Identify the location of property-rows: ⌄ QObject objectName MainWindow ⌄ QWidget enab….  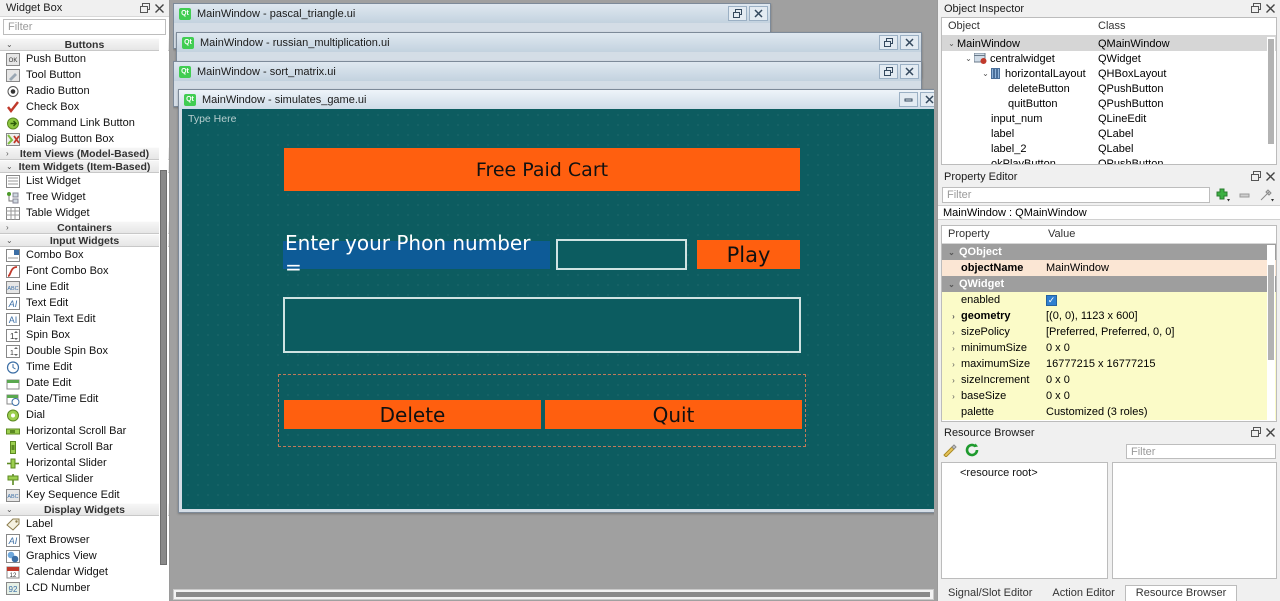
(1109, 332).